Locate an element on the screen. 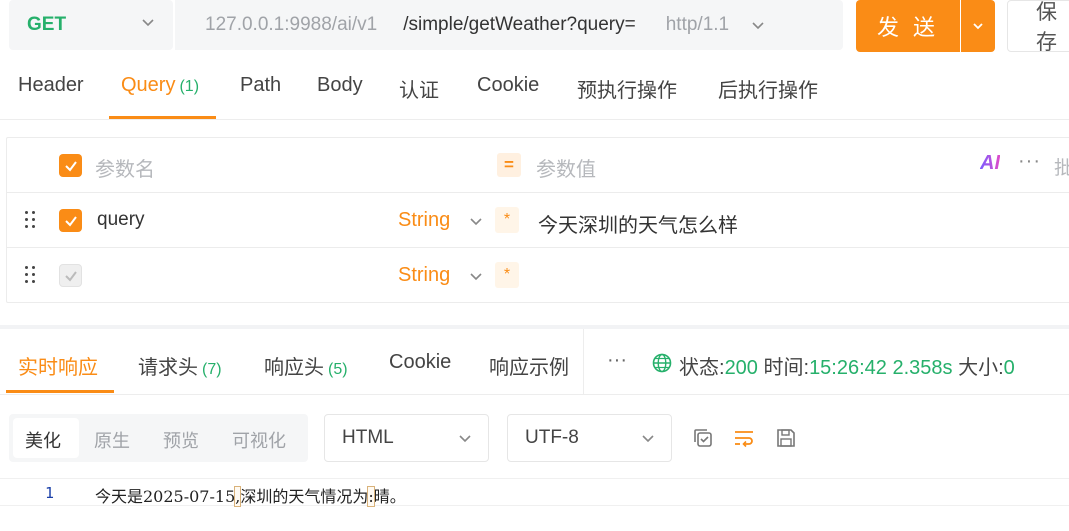 Image resolution: width=1069 pixels, height=531 pixels. encoding-select: UTF-8 is located at coordinates (589, 438).